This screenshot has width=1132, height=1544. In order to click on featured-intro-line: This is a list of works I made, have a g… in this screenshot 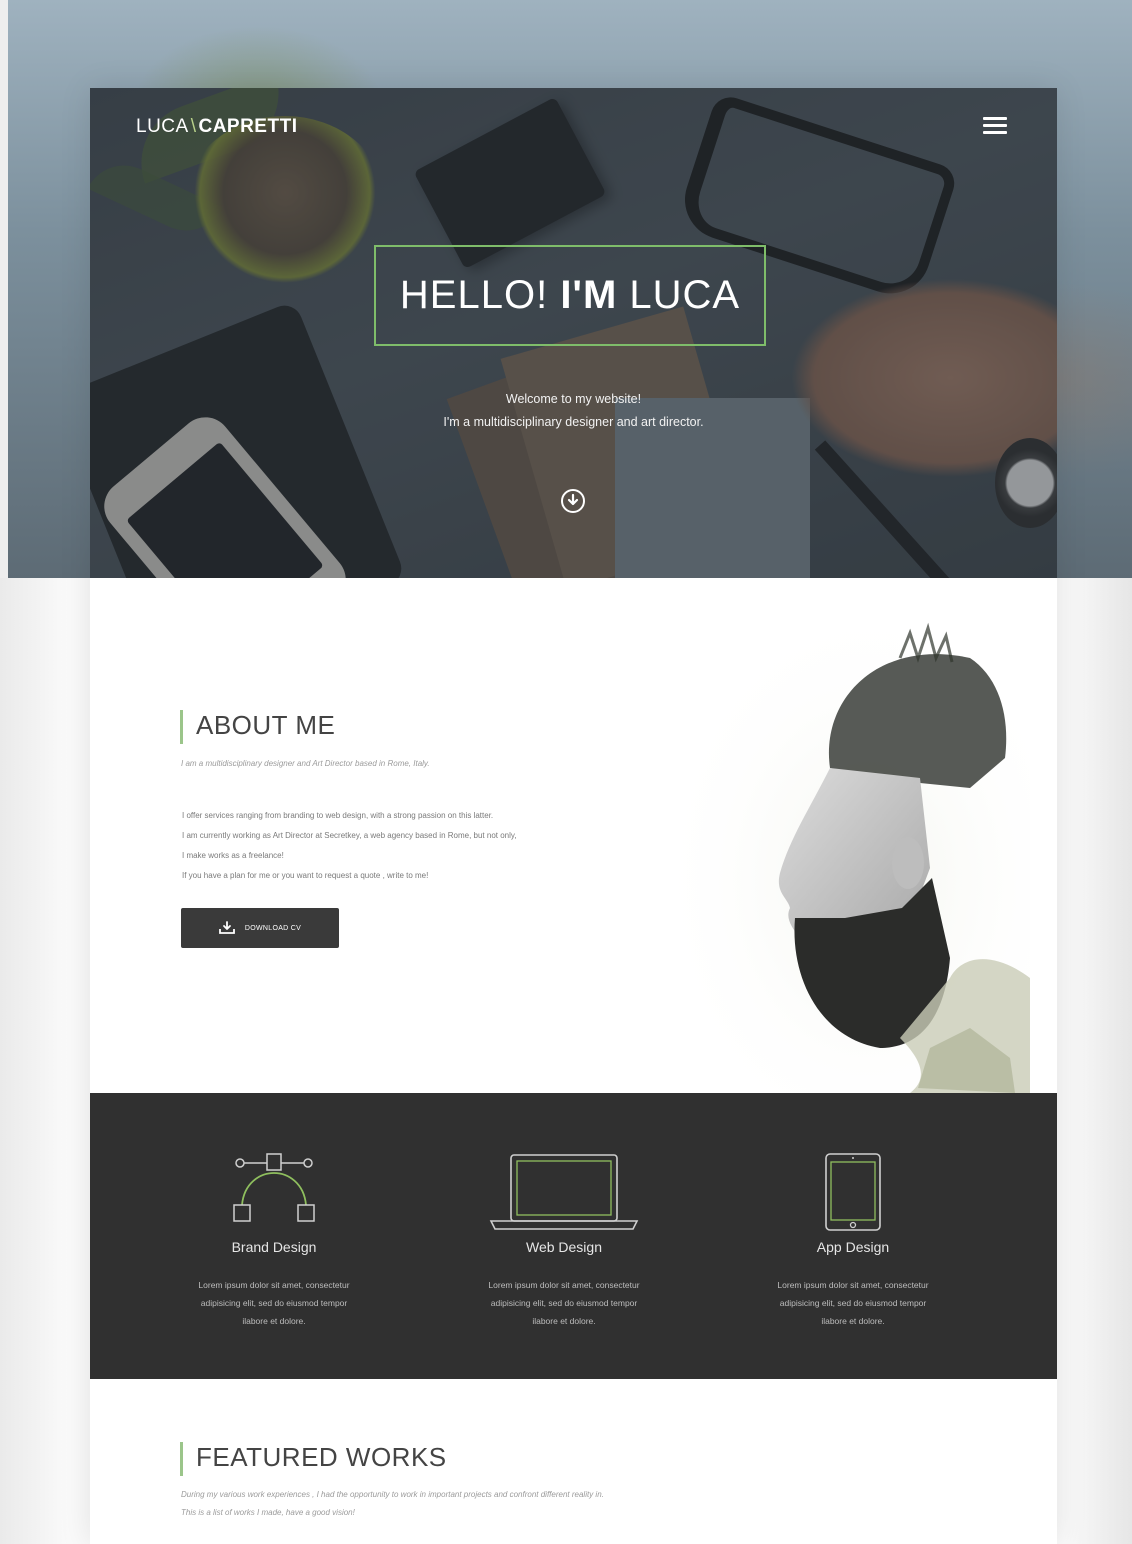, I will do `click(268, 1512)`.